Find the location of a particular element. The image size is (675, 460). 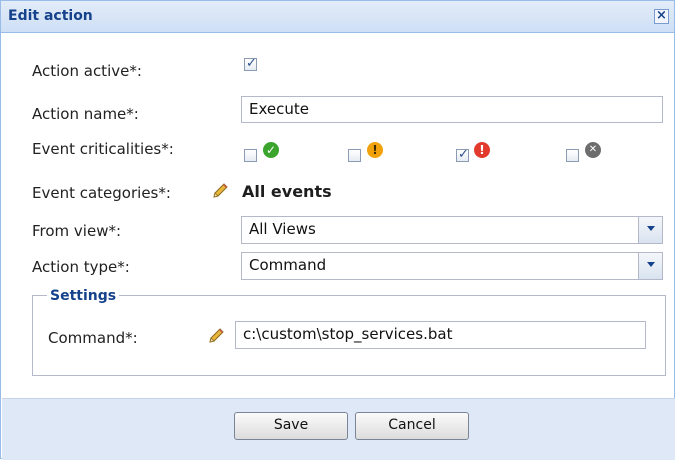

action-type-select: Command is located at coordinates (452, 266).